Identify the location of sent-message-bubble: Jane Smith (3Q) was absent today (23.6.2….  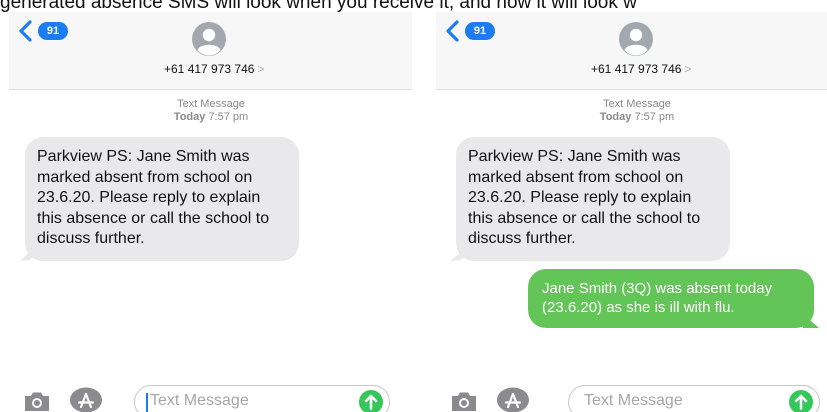
(673, 298).